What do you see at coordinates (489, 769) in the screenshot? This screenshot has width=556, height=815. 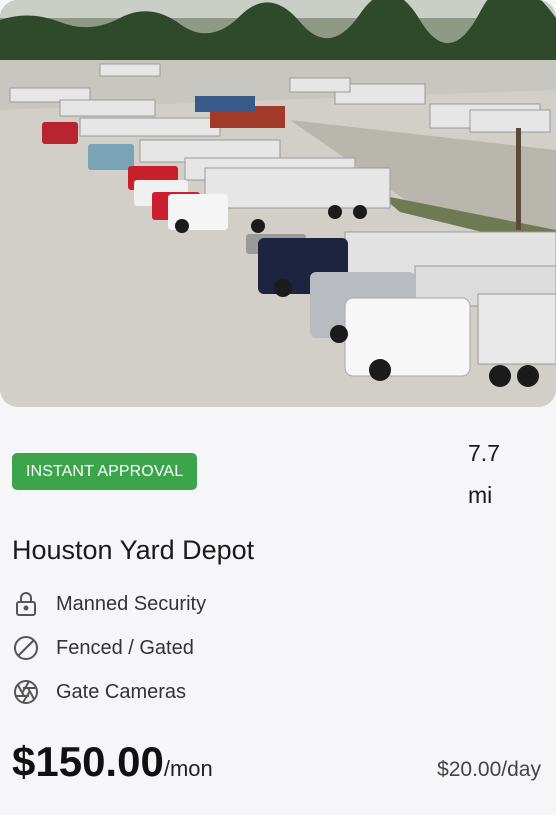 I see `daily-price: $20.00/day` at bounding box center [489, 769].